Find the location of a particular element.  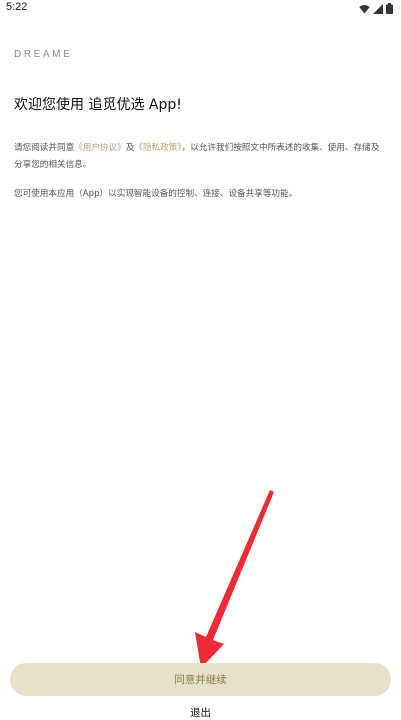

status-bar: 5:22 is located at coordinates (200, 9).